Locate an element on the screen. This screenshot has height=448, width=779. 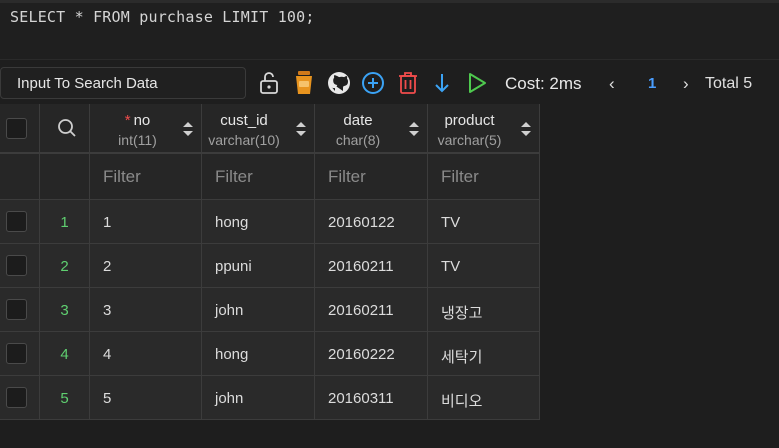
filter-cell-cust-id: Filter is located at coordinates (258, 177).